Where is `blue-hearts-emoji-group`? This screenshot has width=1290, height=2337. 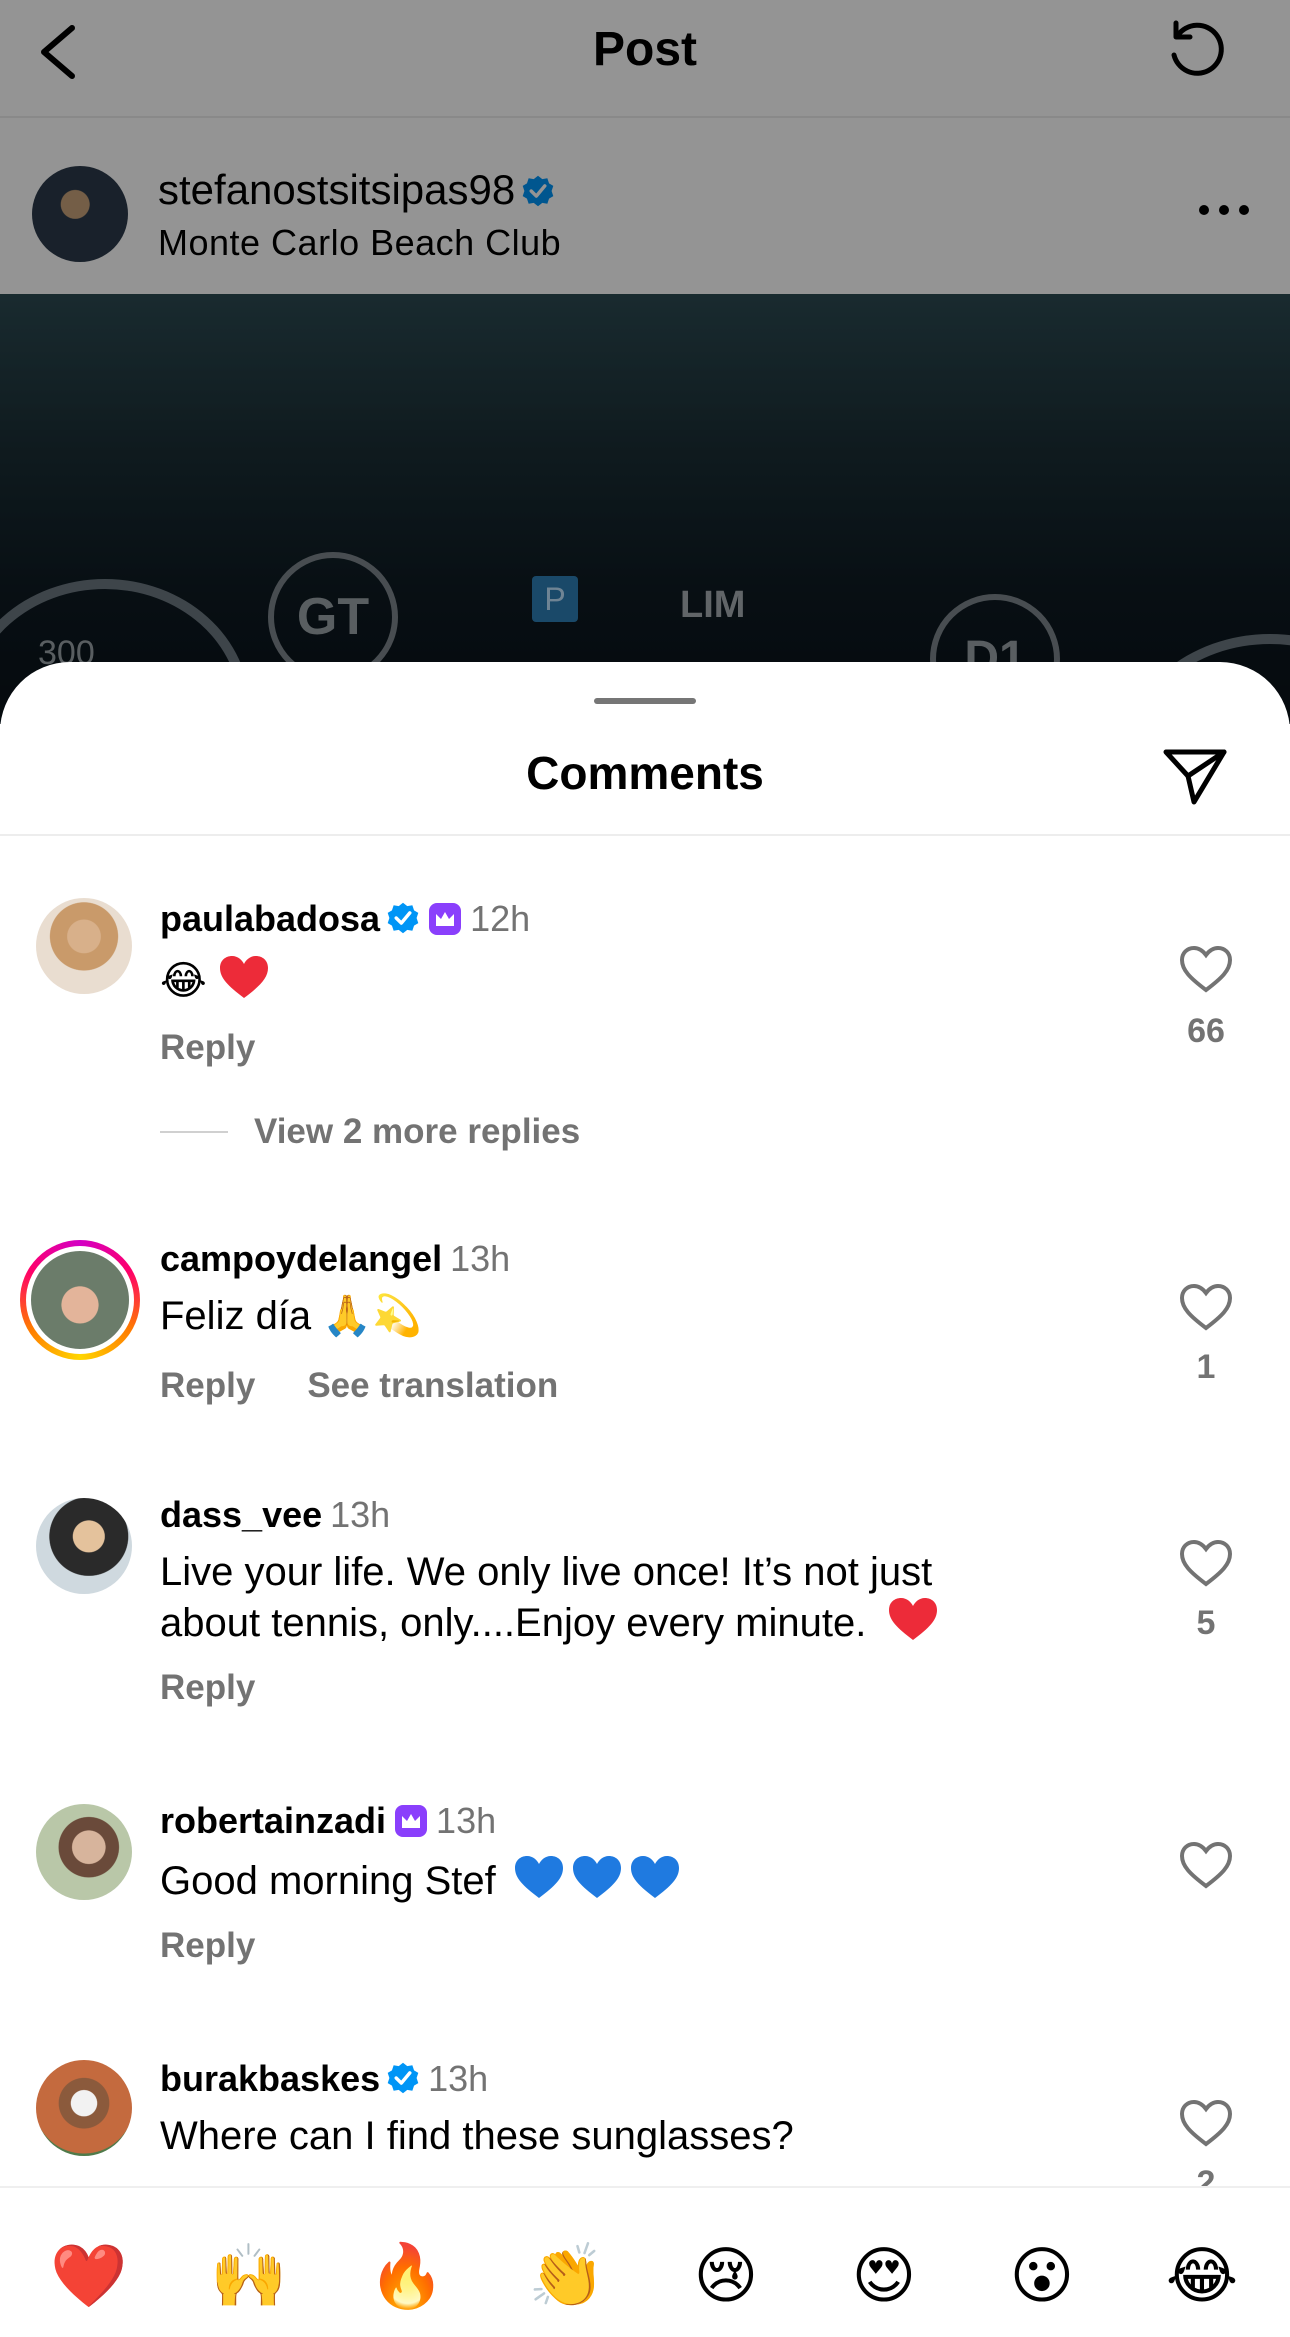
blue-hearts-emoji-group is located at coordinates (594, 1879).